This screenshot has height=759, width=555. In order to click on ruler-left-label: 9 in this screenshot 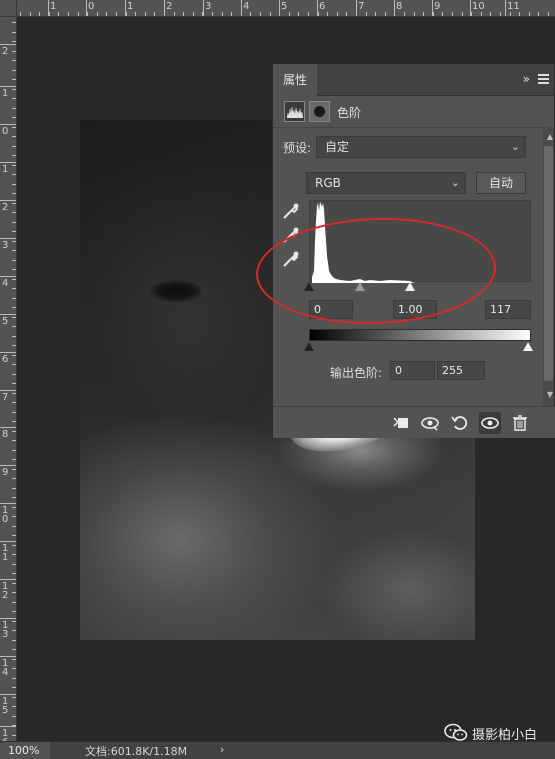, I will do `click(5, 472)`.